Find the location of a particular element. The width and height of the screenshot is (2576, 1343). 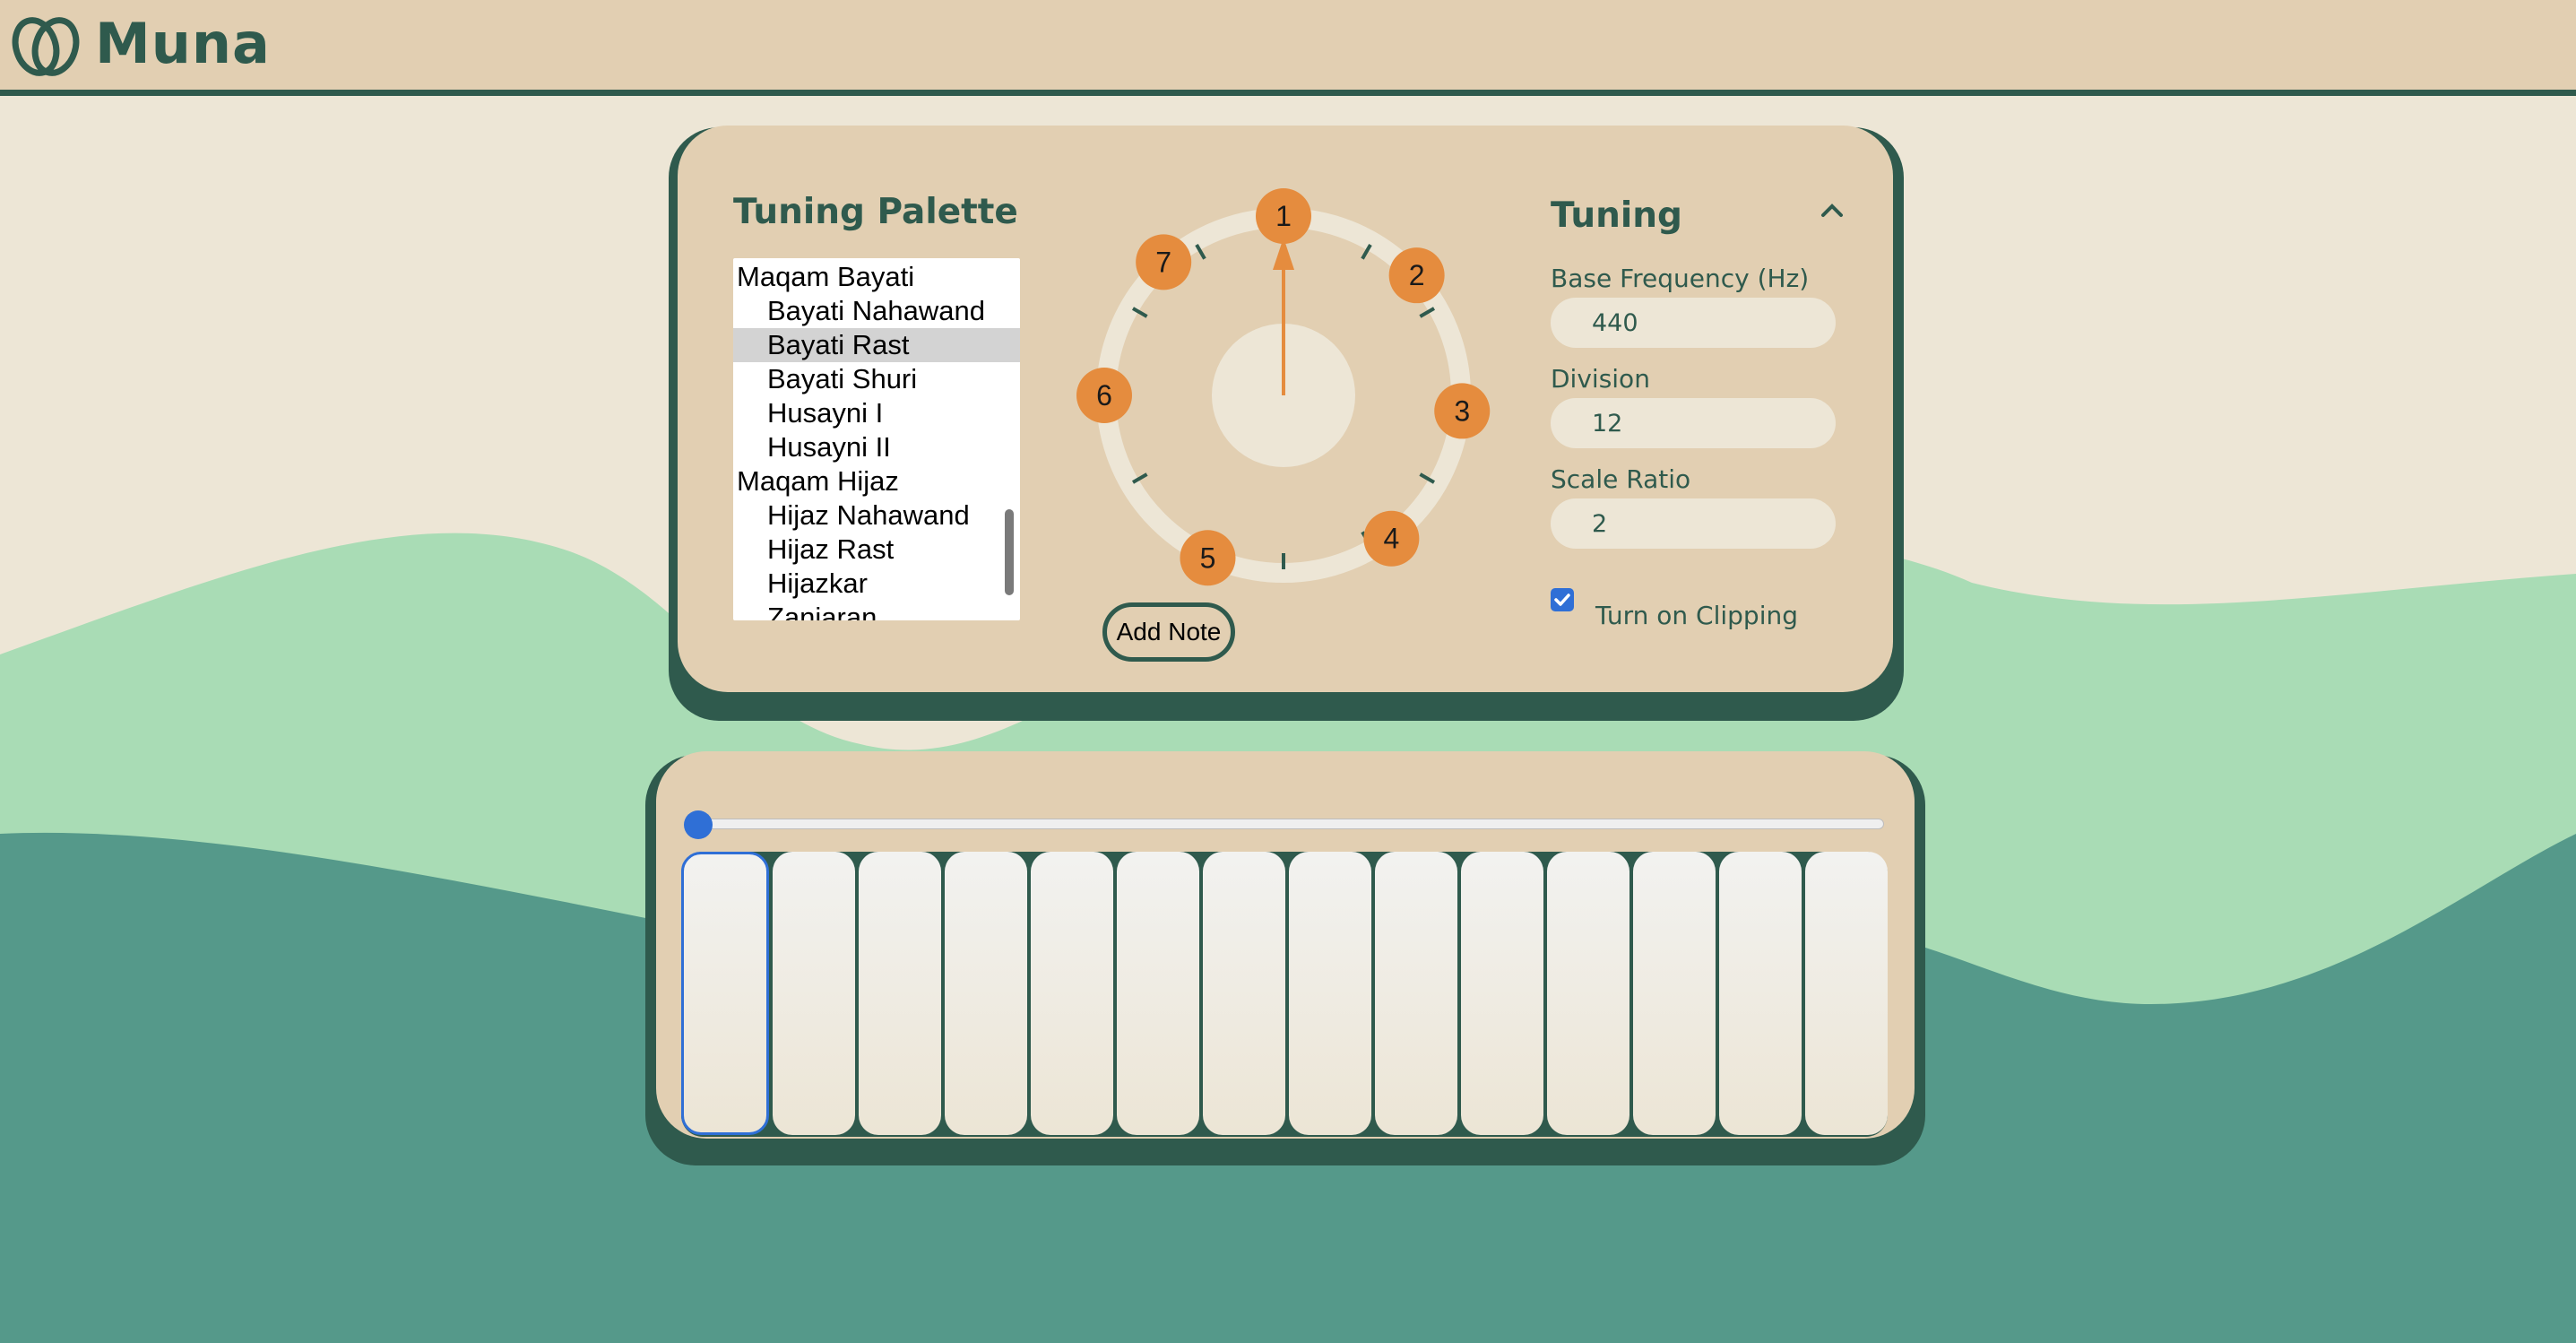

collapse-chevron-up-icon is located at coordinates (1832, 212).